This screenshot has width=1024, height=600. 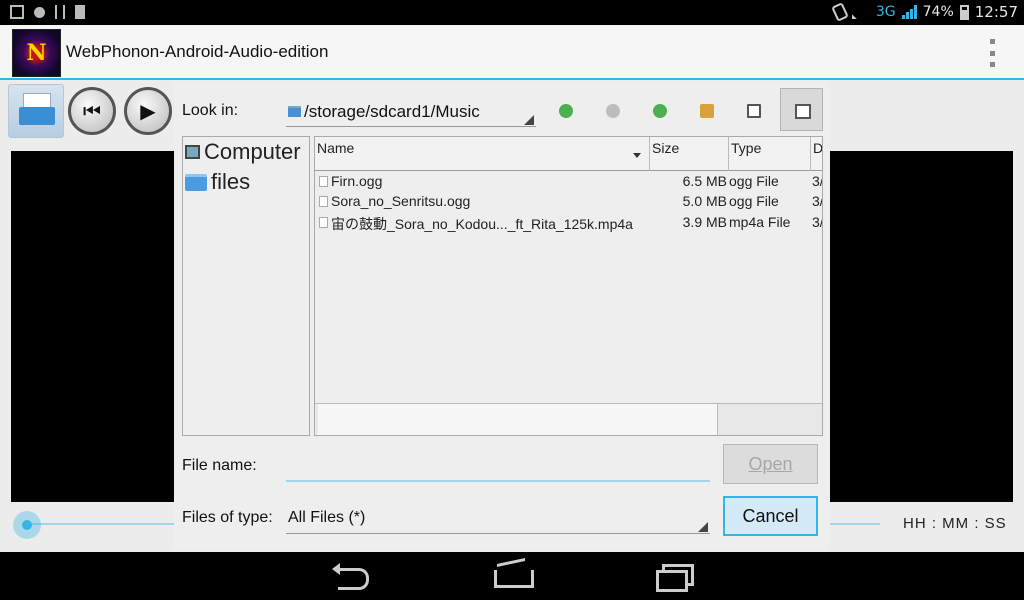 I want to click on file-row: Sora_no_Senritsu.ogg 5.0 MB ogg File 3/, so click(x=569, y=202).